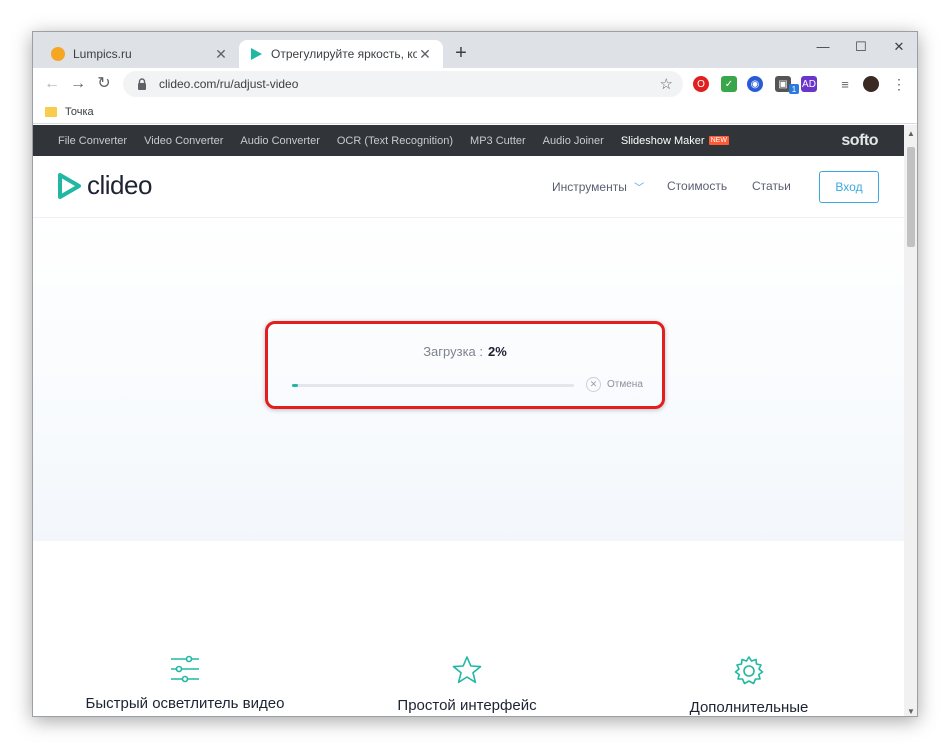  I want to click on tab-clideo: Отрегулируйте яркость, контра ✕, so click(341, 54).